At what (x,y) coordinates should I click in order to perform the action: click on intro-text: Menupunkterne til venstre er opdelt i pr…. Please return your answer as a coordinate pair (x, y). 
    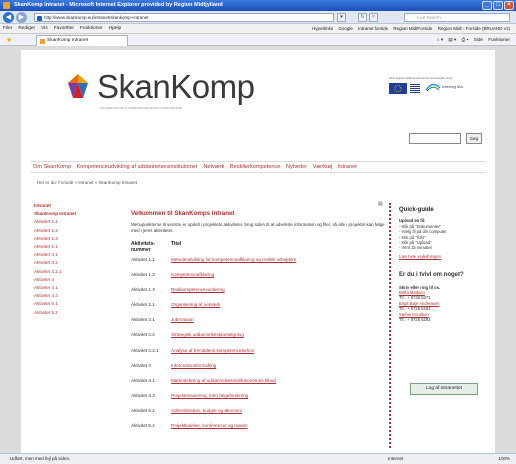
    Looking at the image, I should click on (258, 227).